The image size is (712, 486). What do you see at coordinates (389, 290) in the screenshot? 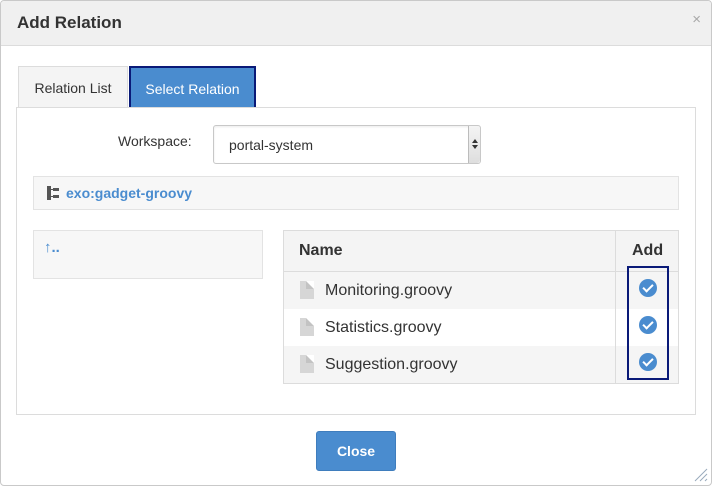
I see `file-name: Monitoring.groovy` at bounding box center [389, 290].